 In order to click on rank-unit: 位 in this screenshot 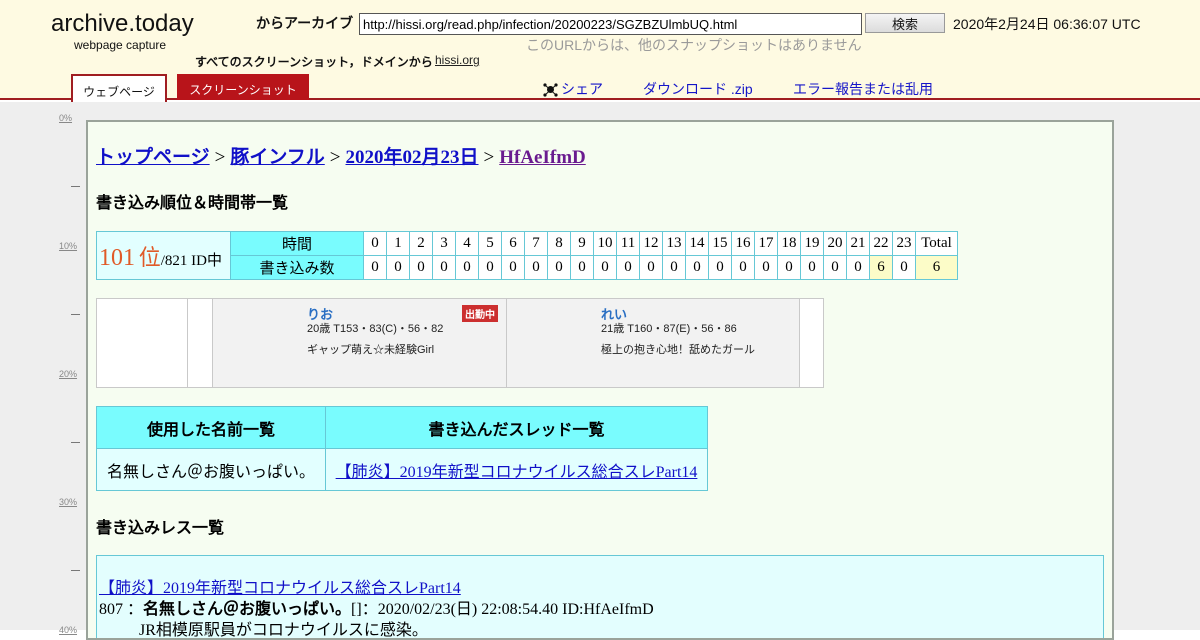, I will do `click(149, 257)`.